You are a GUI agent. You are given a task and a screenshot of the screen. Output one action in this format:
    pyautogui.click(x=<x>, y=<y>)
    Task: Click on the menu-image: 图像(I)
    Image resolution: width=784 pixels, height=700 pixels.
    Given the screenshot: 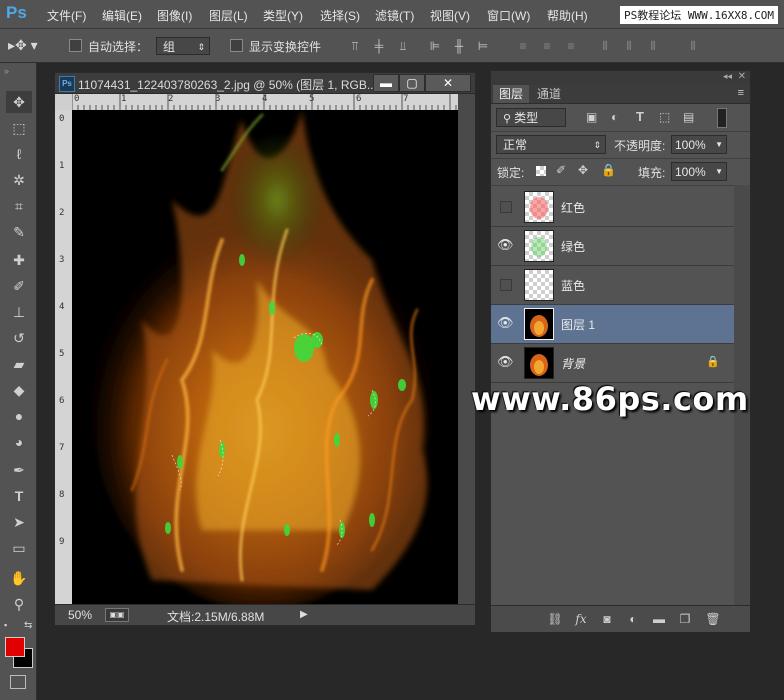 What is the action you would take?
    pyautogui.click(x=174, y=15)
    